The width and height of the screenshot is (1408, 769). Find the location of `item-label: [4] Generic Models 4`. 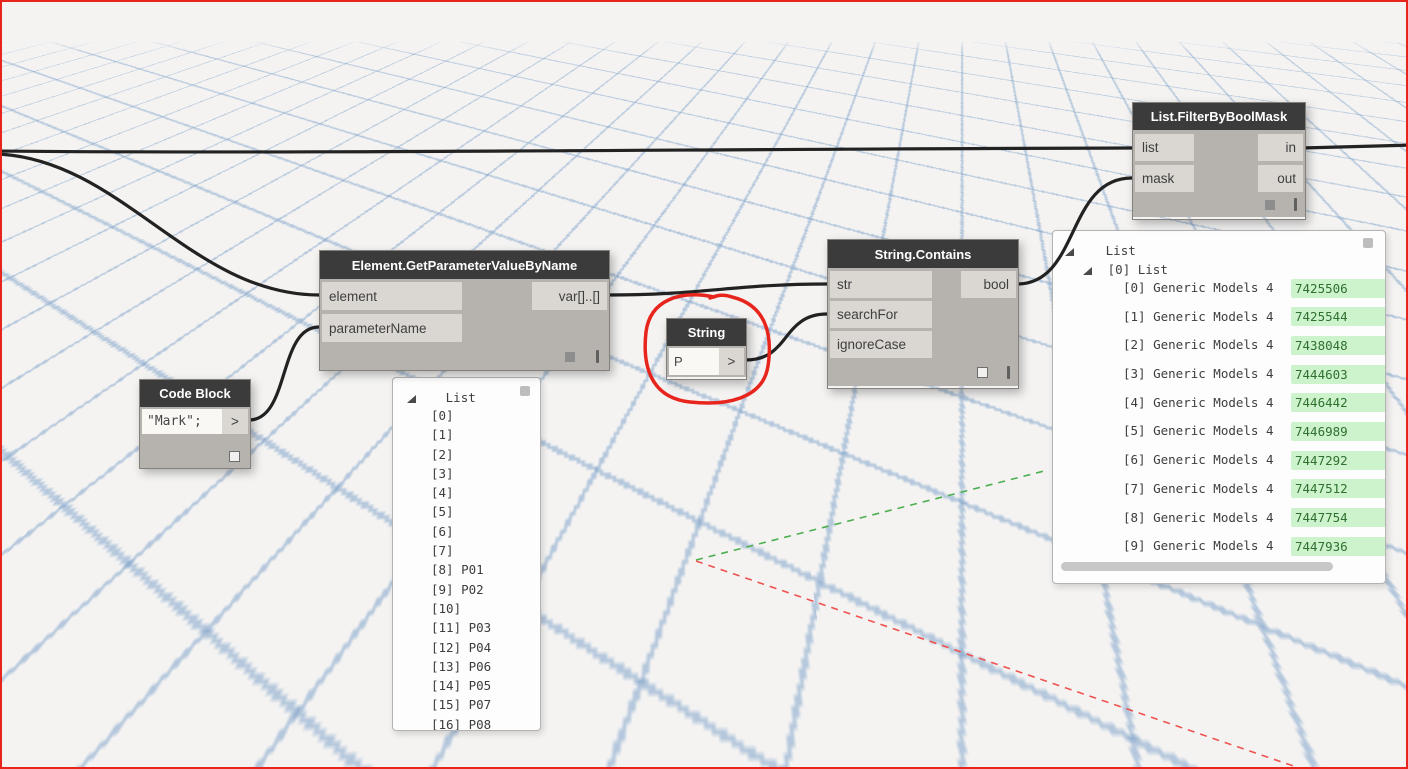

item-label: [4] Generic Models 4 is located at coordinates (1198, 402).